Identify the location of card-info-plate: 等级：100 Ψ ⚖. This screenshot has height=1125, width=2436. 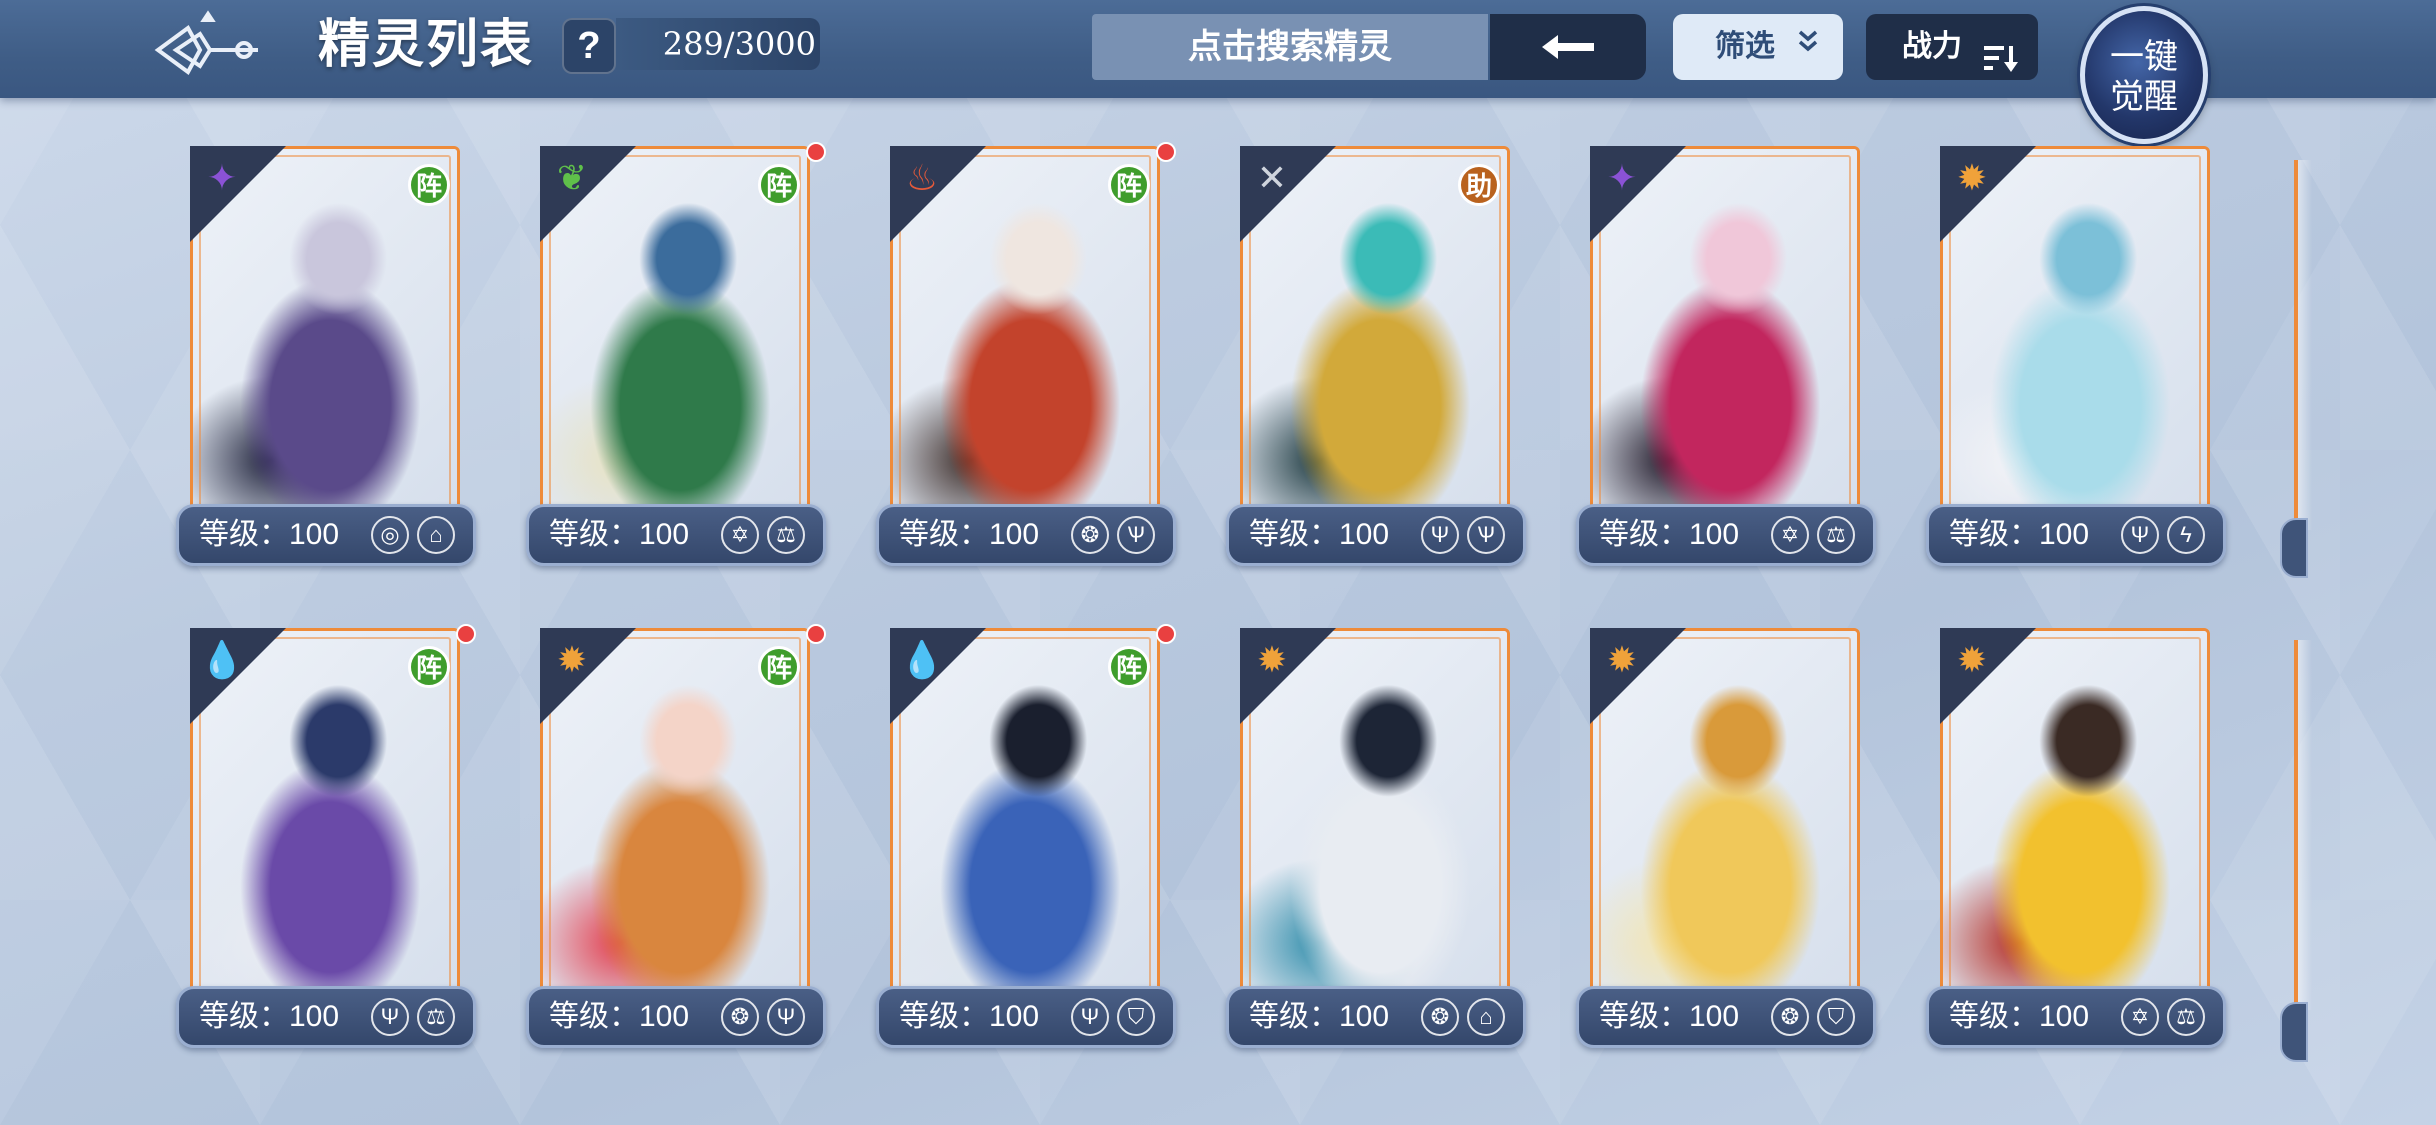
(326, 1017).